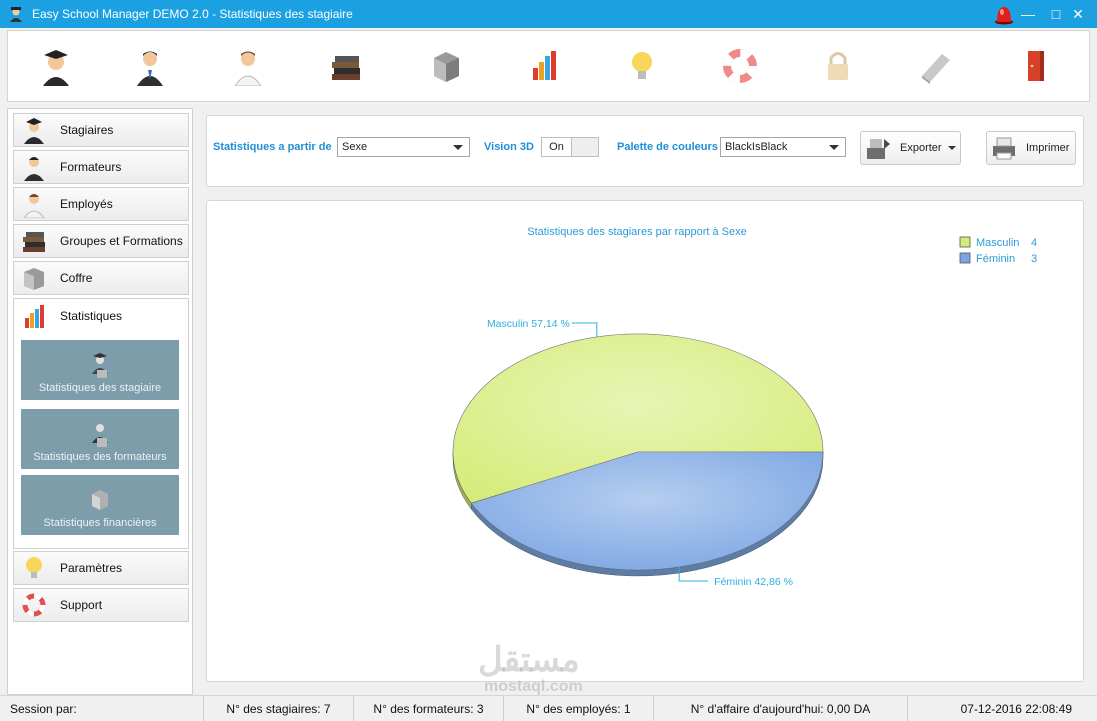 The width and height of the screenshot is (1097, 721). What do you see at coordinates (1048, 148) in the screenshot?
I see `print-label: Imprimer` at bounding box center [1048, 148].